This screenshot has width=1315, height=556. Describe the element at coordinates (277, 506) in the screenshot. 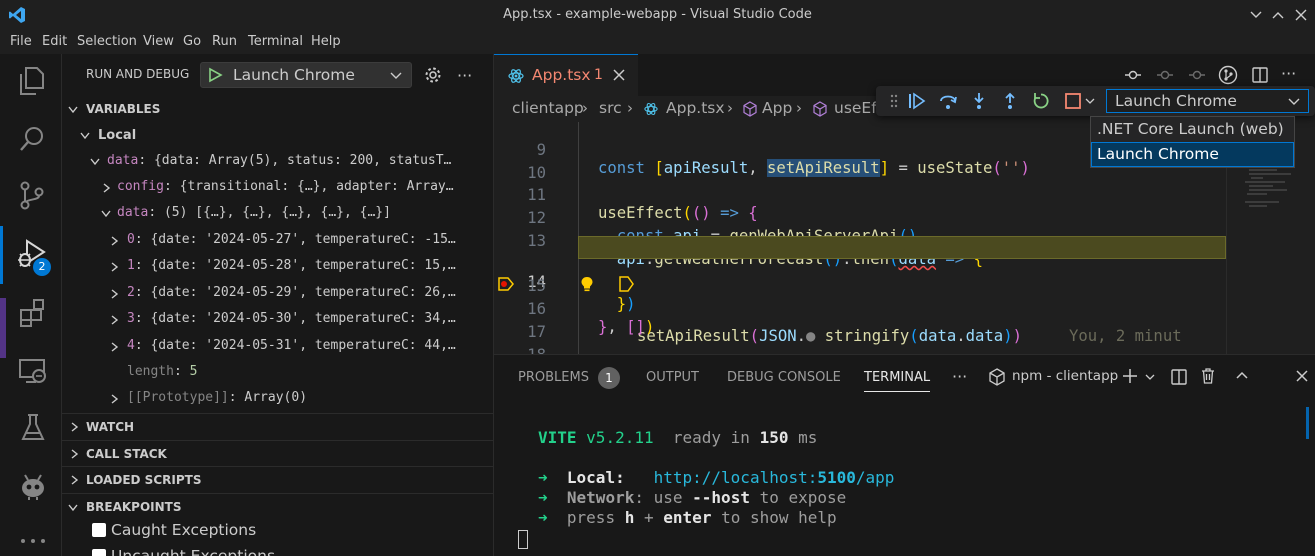

I see `breakpoints-section-header: BREAKPOINTS` at that location.